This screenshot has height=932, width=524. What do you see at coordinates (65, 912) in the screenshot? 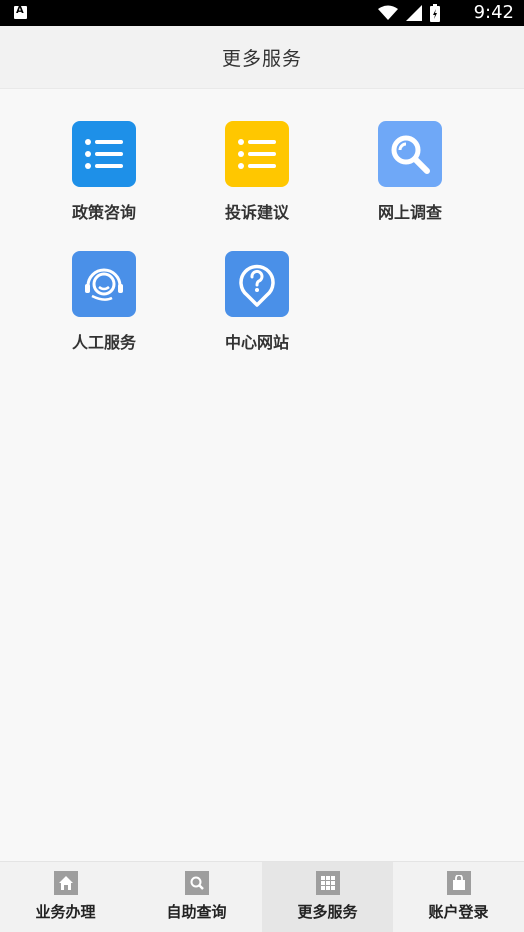
I see `tab-label: 业务办理` at bounding box center [65, 912].